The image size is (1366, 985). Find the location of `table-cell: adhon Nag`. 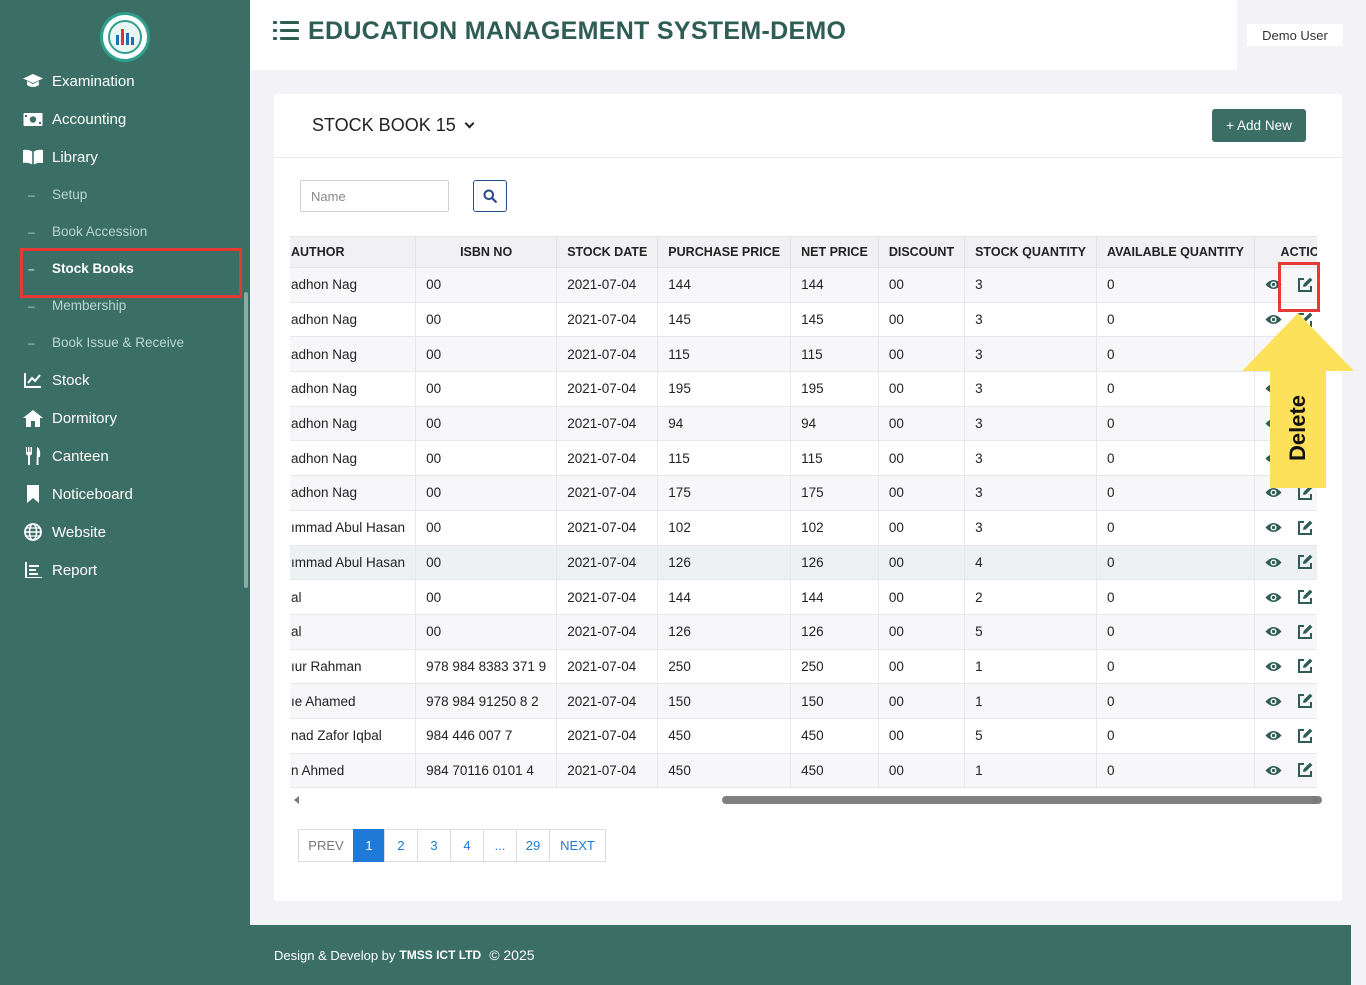

table-cell: adhon Nag is located at coordinates (353, 423).